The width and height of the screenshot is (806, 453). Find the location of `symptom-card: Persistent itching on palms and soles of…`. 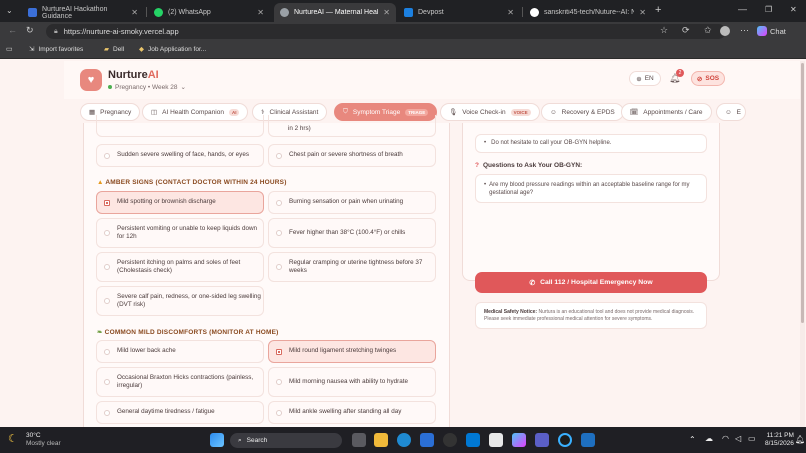

symptom-card: Persistent itching on palms and soles of… is located at coordinates (180, 267).